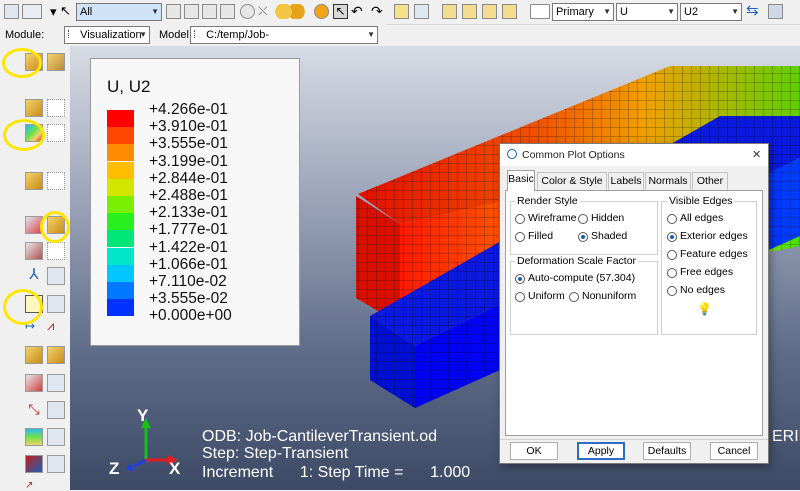 This screenshot has width=800, height=491. What do you see at coordinates (626, 181) in the screenshot?
I see `tab-labels: Labels` at bounding box center [626, 181].